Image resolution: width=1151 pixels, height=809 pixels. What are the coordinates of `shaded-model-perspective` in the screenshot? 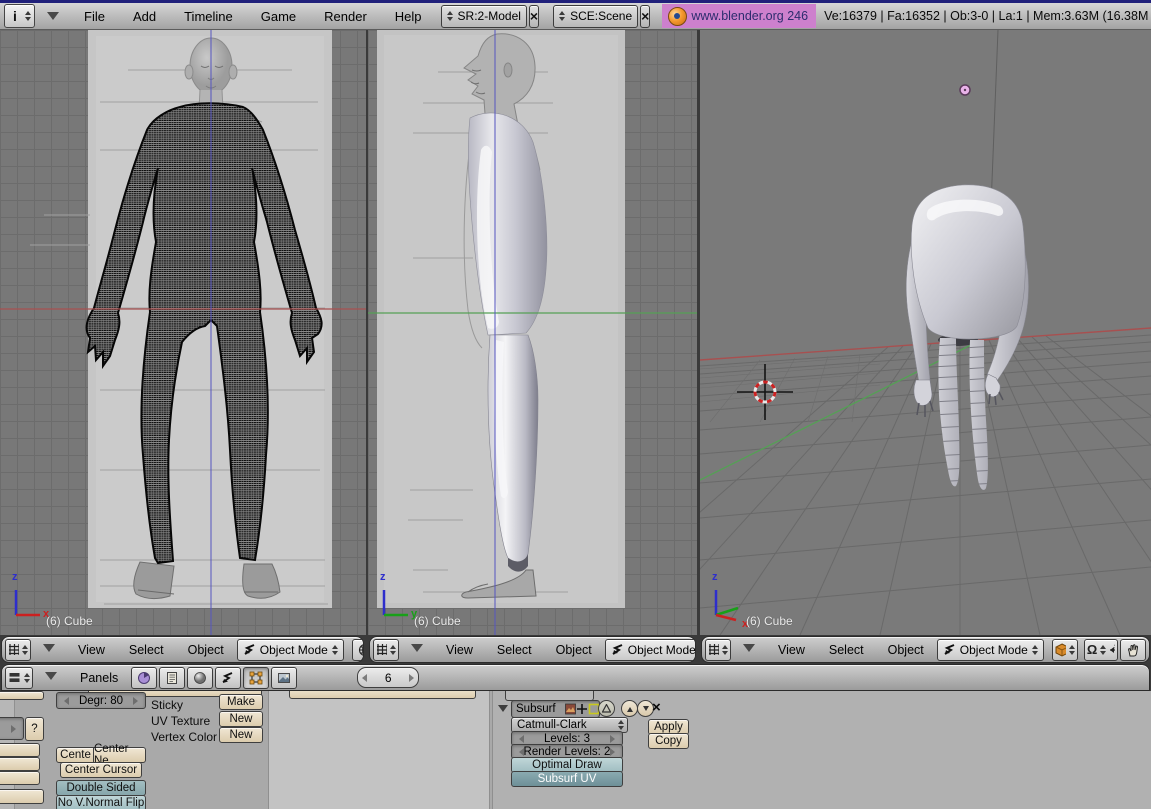 It's located at (967, 342).